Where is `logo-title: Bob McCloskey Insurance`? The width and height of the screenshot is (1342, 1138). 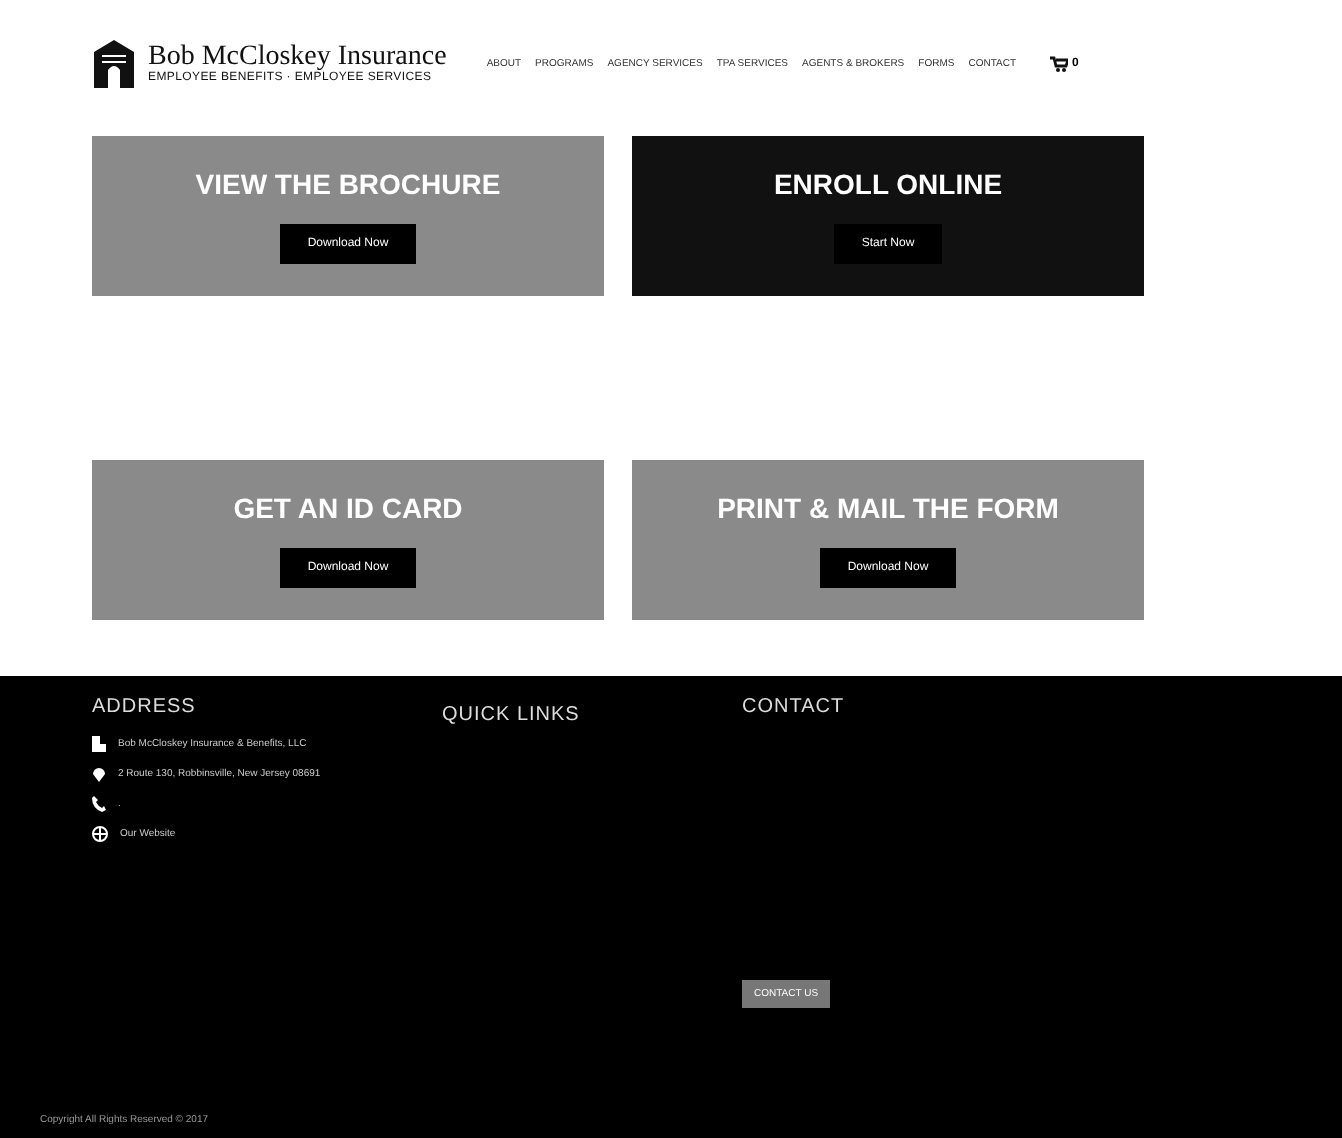
logo-title: Bob McCloskey Insurance is located at coordinates (297, 58).